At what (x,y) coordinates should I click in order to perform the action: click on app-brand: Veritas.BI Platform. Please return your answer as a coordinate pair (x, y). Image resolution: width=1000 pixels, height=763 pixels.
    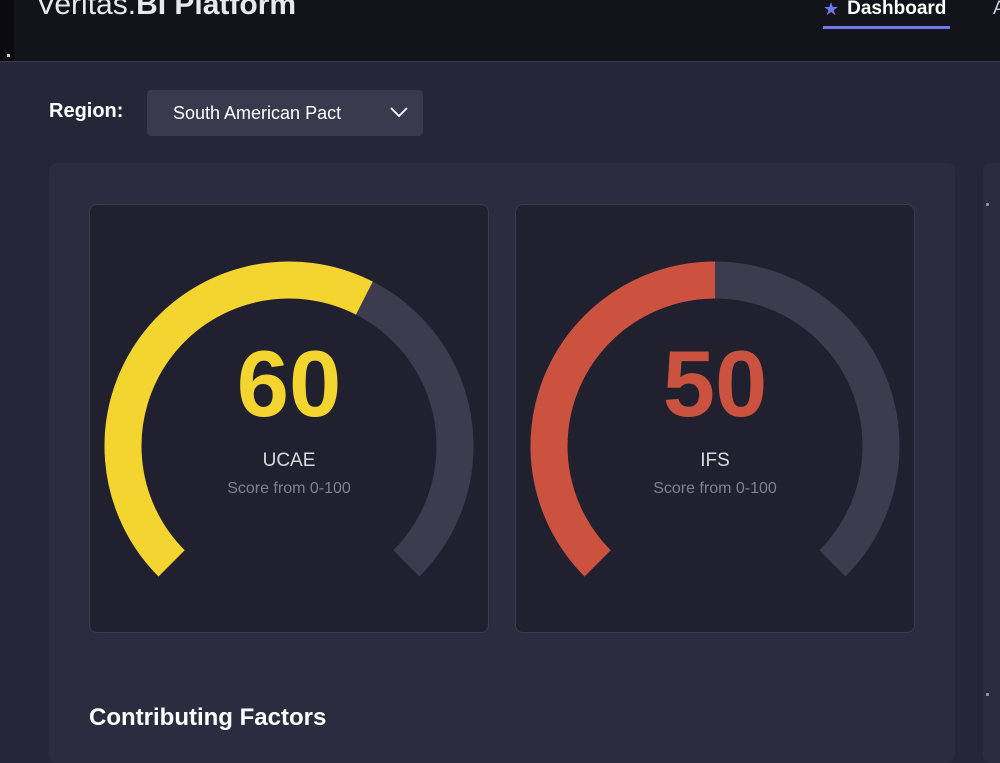
    Looking at the image, I should click on (166, 11).